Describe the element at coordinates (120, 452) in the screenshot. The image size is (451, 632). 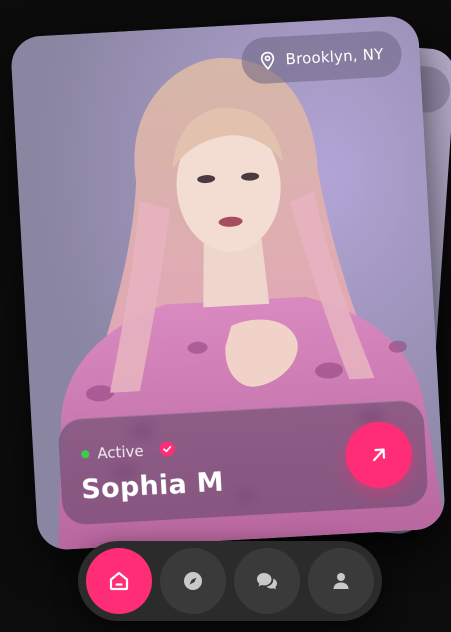
I see `status-text: Active` at that location.